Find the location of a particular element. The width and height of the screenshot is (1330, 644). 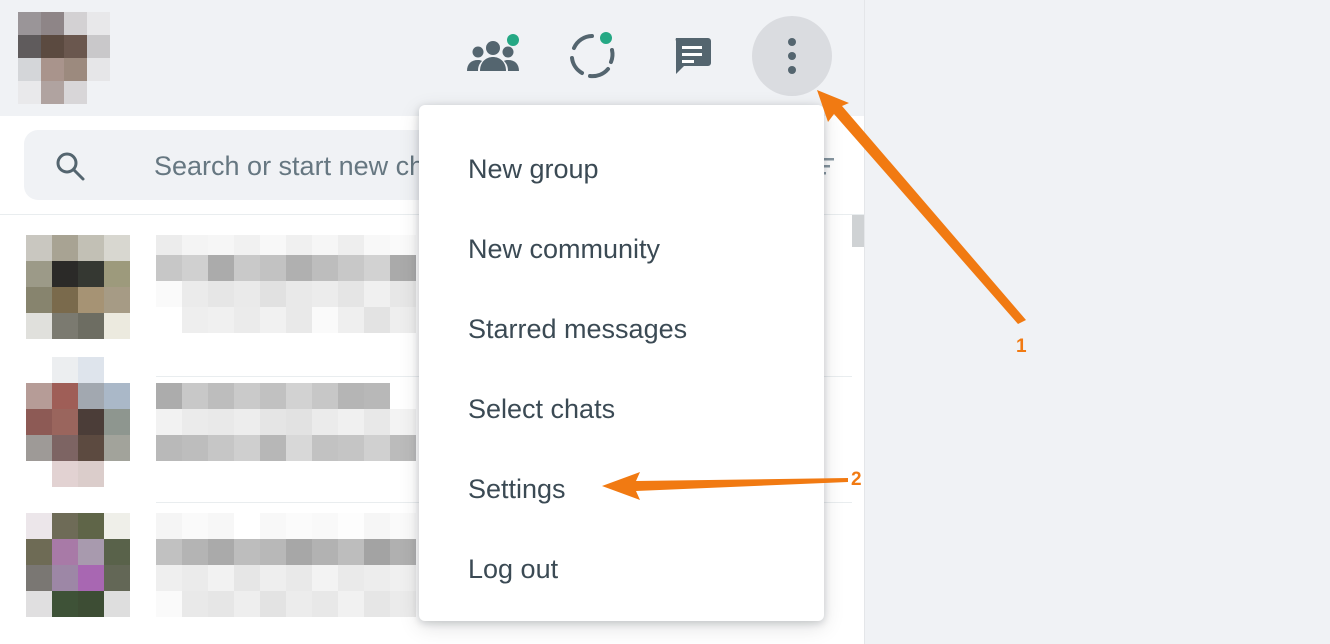

status-icon is located at coordinates (592, 55).